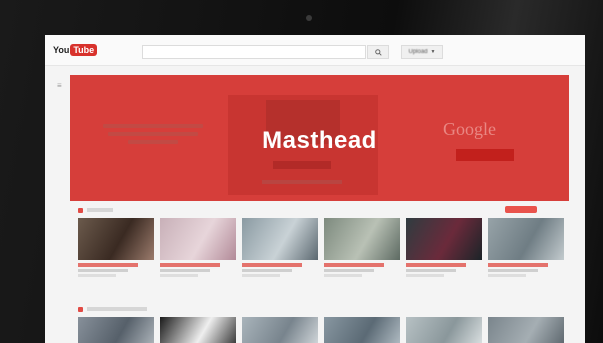  What do you see at coordinates (469, 129) in the screenshot?
I see `masthead-brand-logo: Google` at bounding box center [469, 129].